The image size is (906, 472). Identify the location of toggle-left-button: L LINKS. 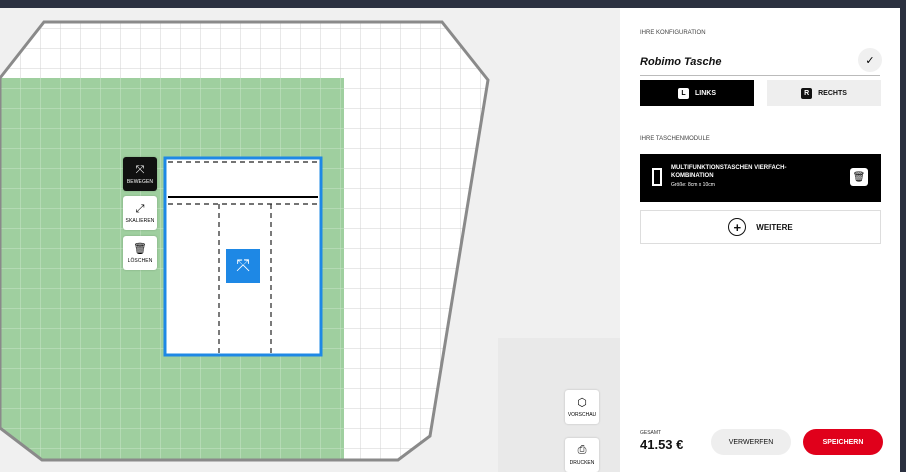
(697, 93).